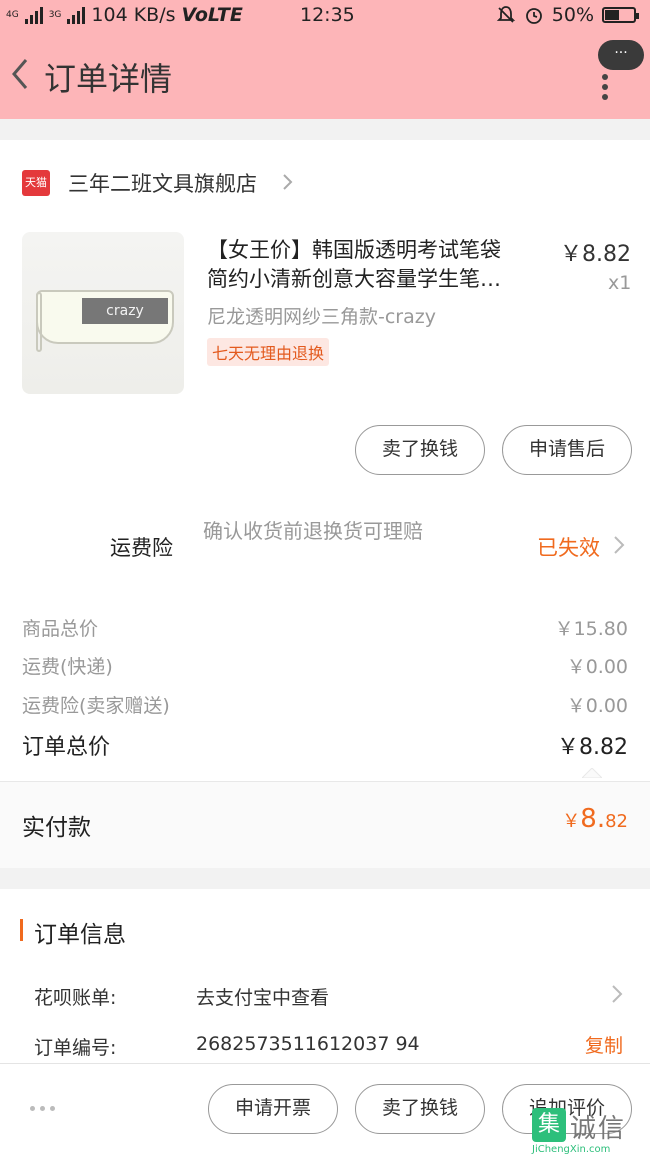 The width and height of the screenshot is (650, 1155). I want to click on status-bar: 4G 3G 104 KB/s VoLTE 12:35 50%, so click(325, 17).